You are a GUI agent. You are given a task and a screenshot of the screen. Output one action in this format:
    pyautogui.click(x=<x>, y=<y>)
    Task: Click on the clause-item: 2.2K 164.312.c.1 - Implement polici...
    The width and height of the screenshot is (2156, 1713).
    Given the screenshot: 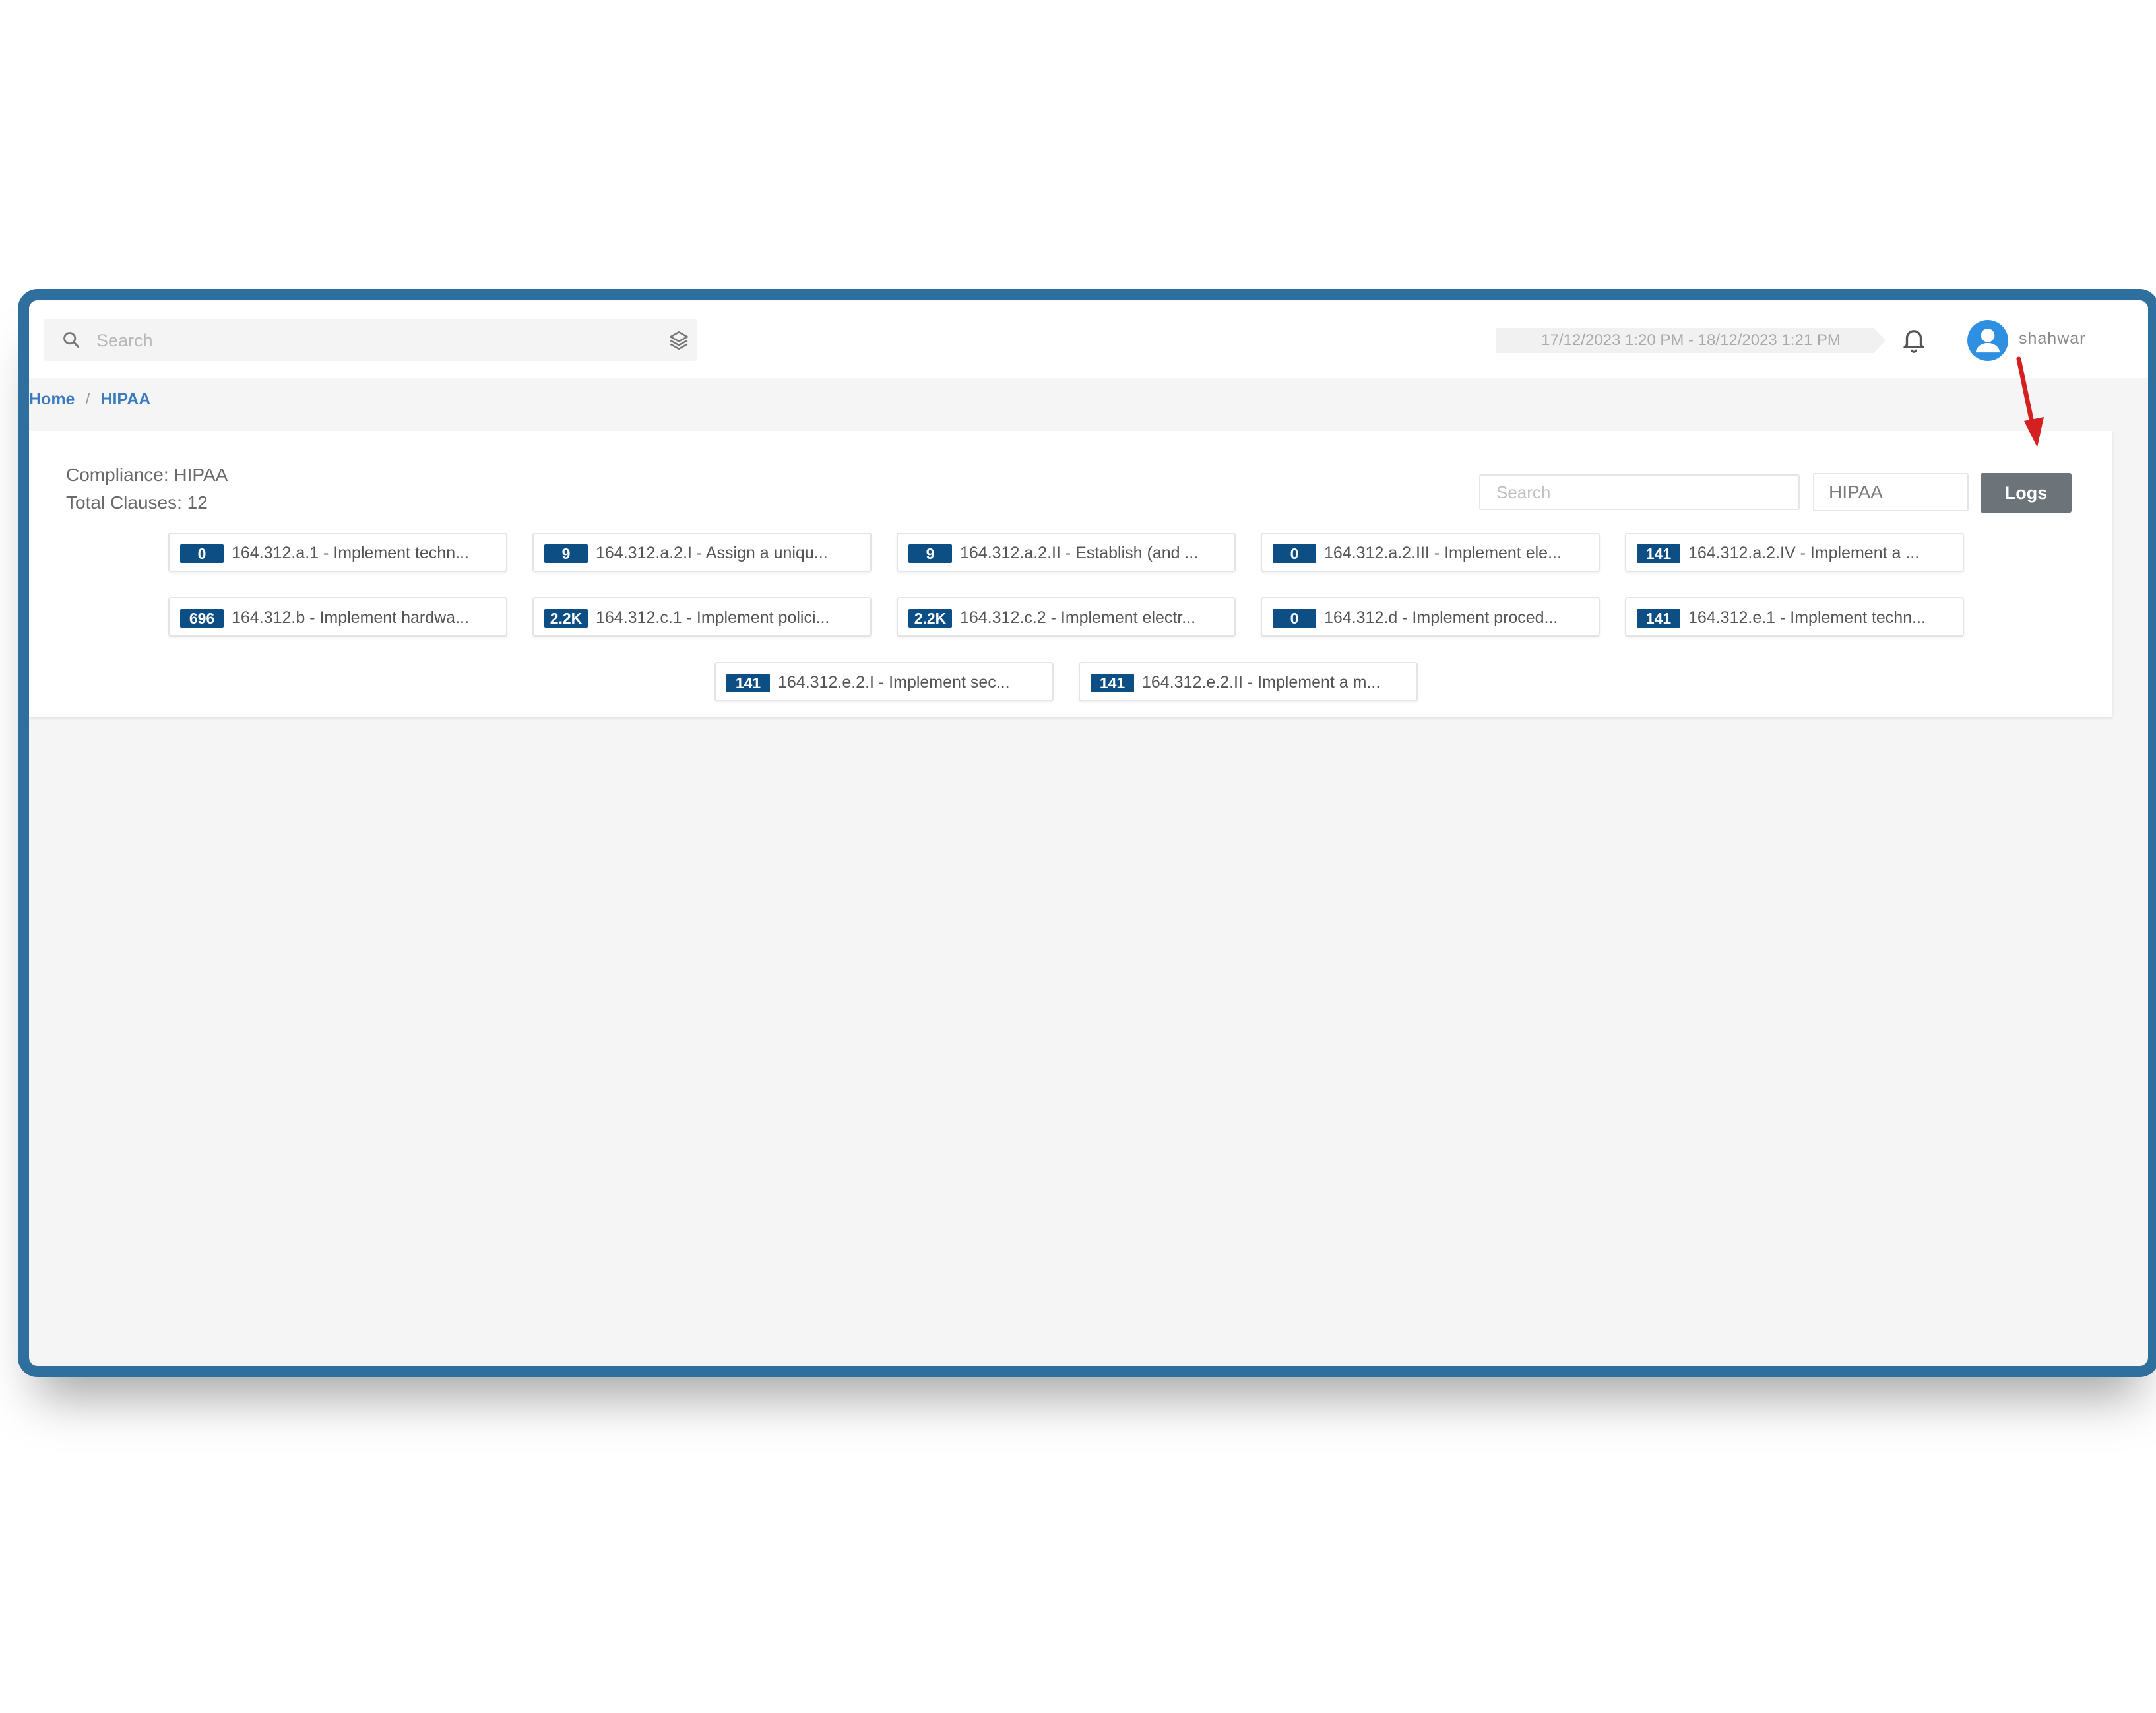 What is the action you would take?
    pyautogui.click(x=702, y=617)
    